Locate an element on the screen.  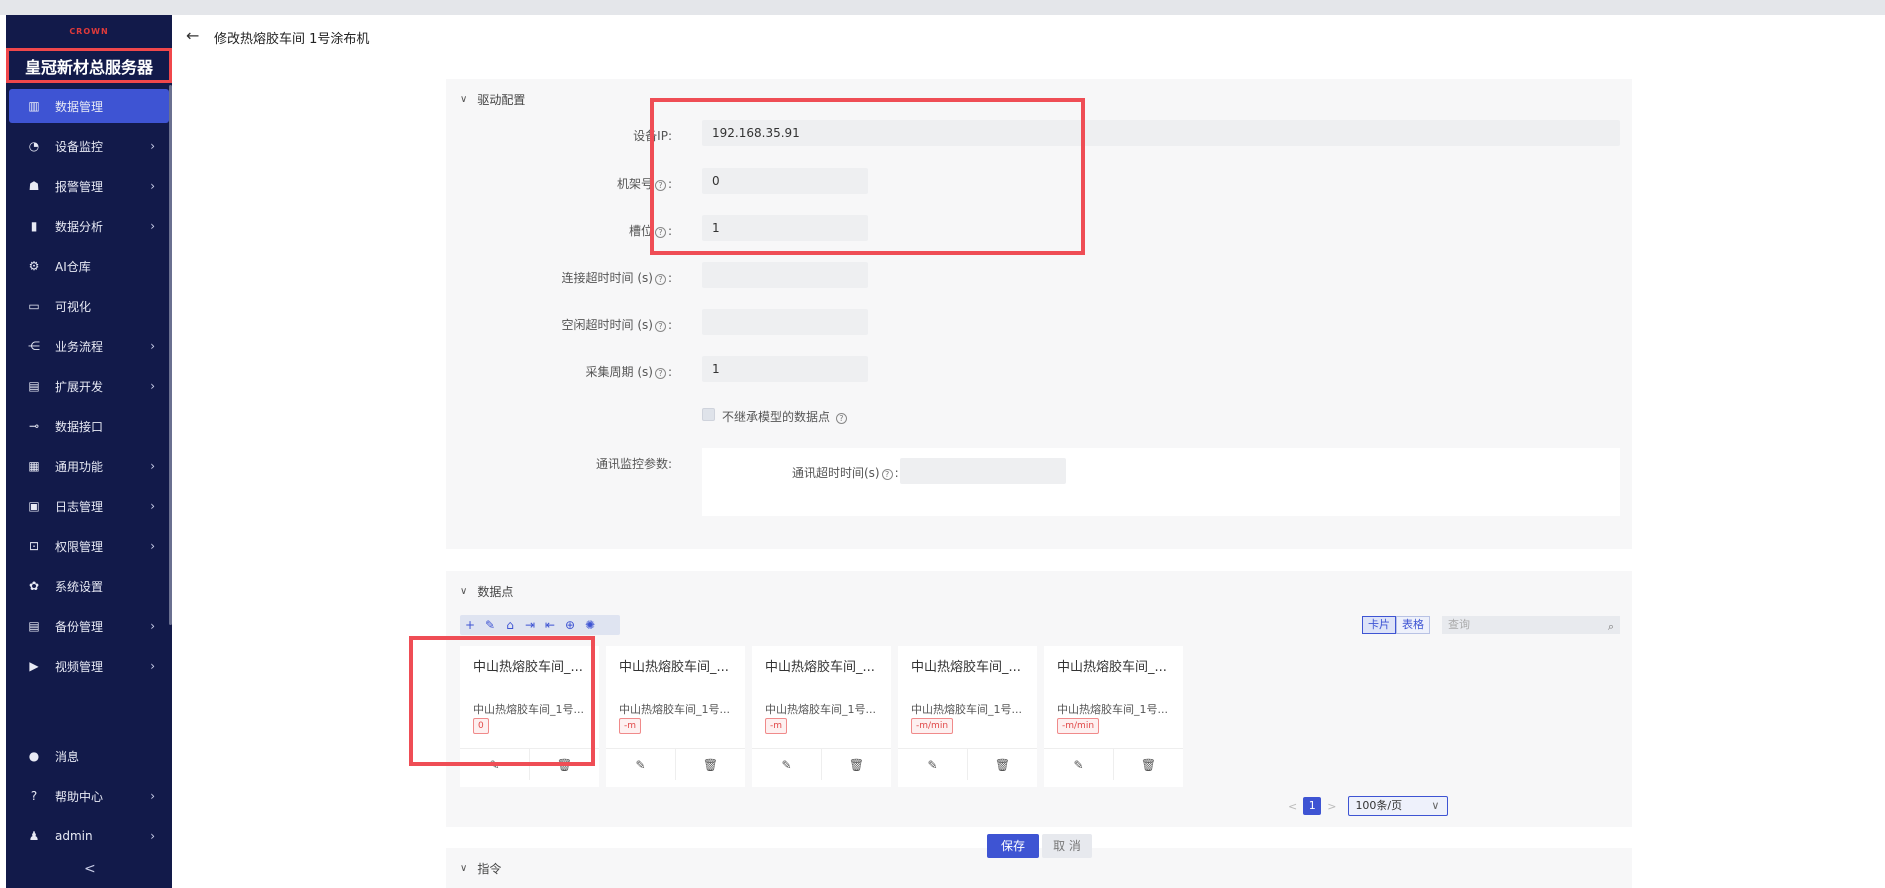
sidebar-item-label: admin is located at coordinates (74, 836).